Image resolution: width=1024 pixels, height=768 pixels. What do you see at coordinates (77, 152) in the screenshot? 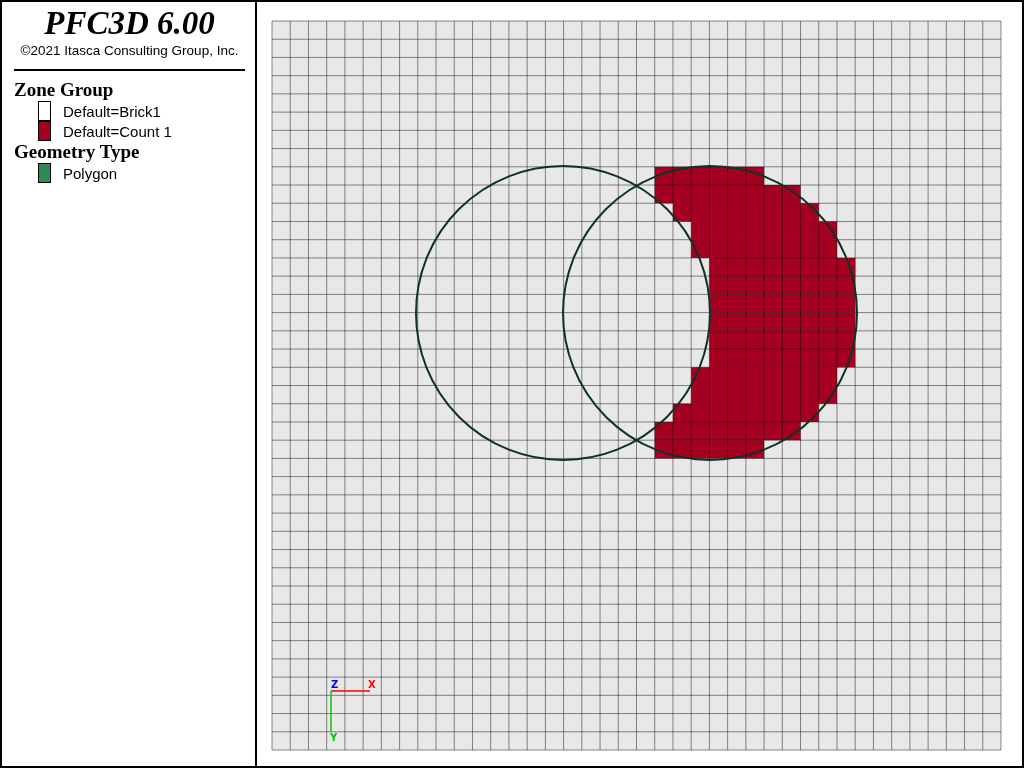
I see `legend-heading: Geometry Type` at bounding box center [77, 152].